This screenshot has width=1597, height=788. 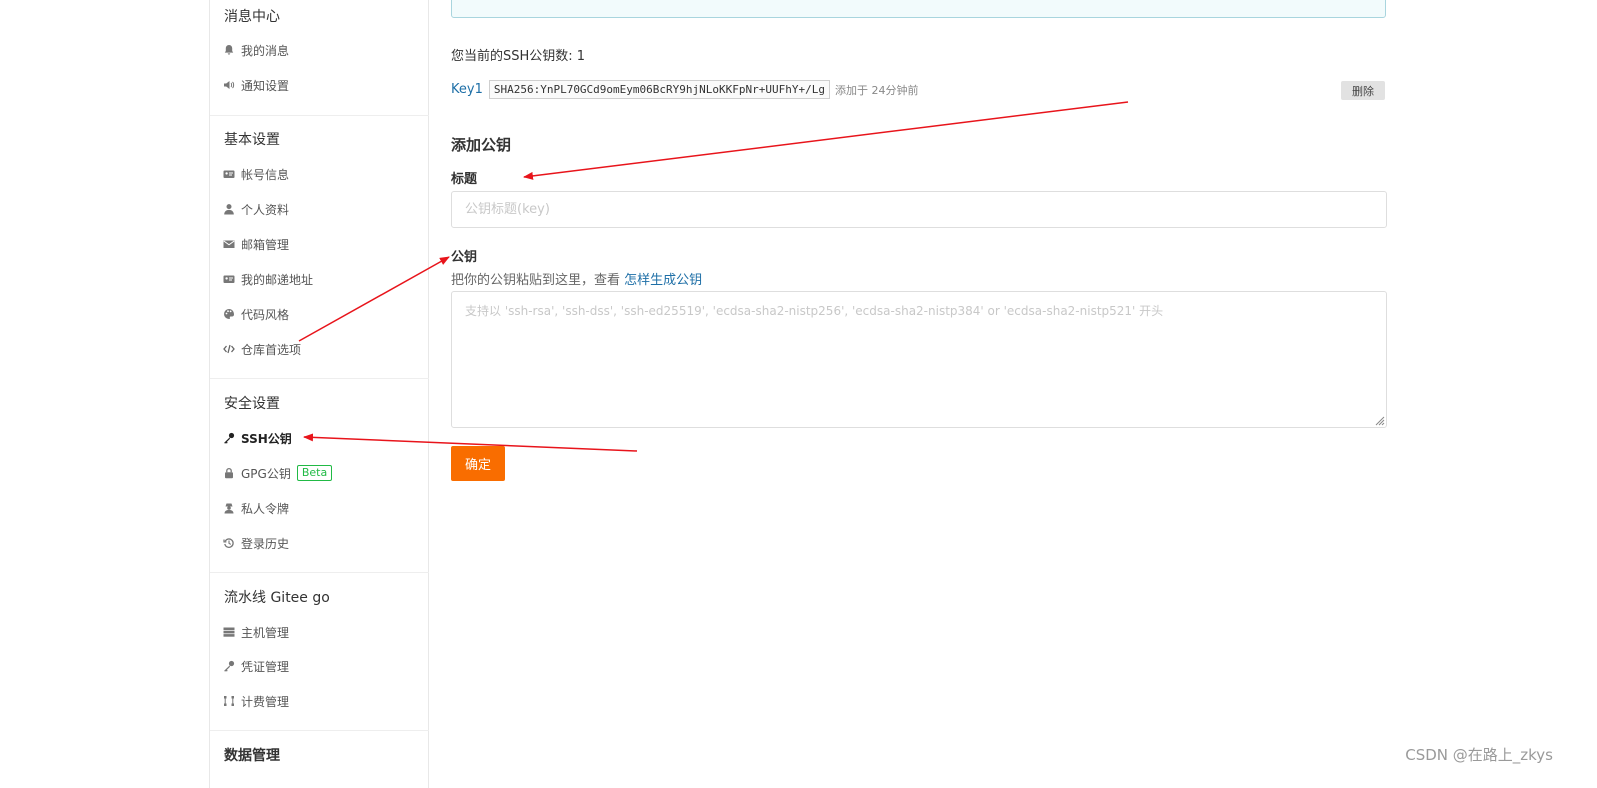 I want to click on sidebar-item-label: 代码风格, so click(x=265, y=314).